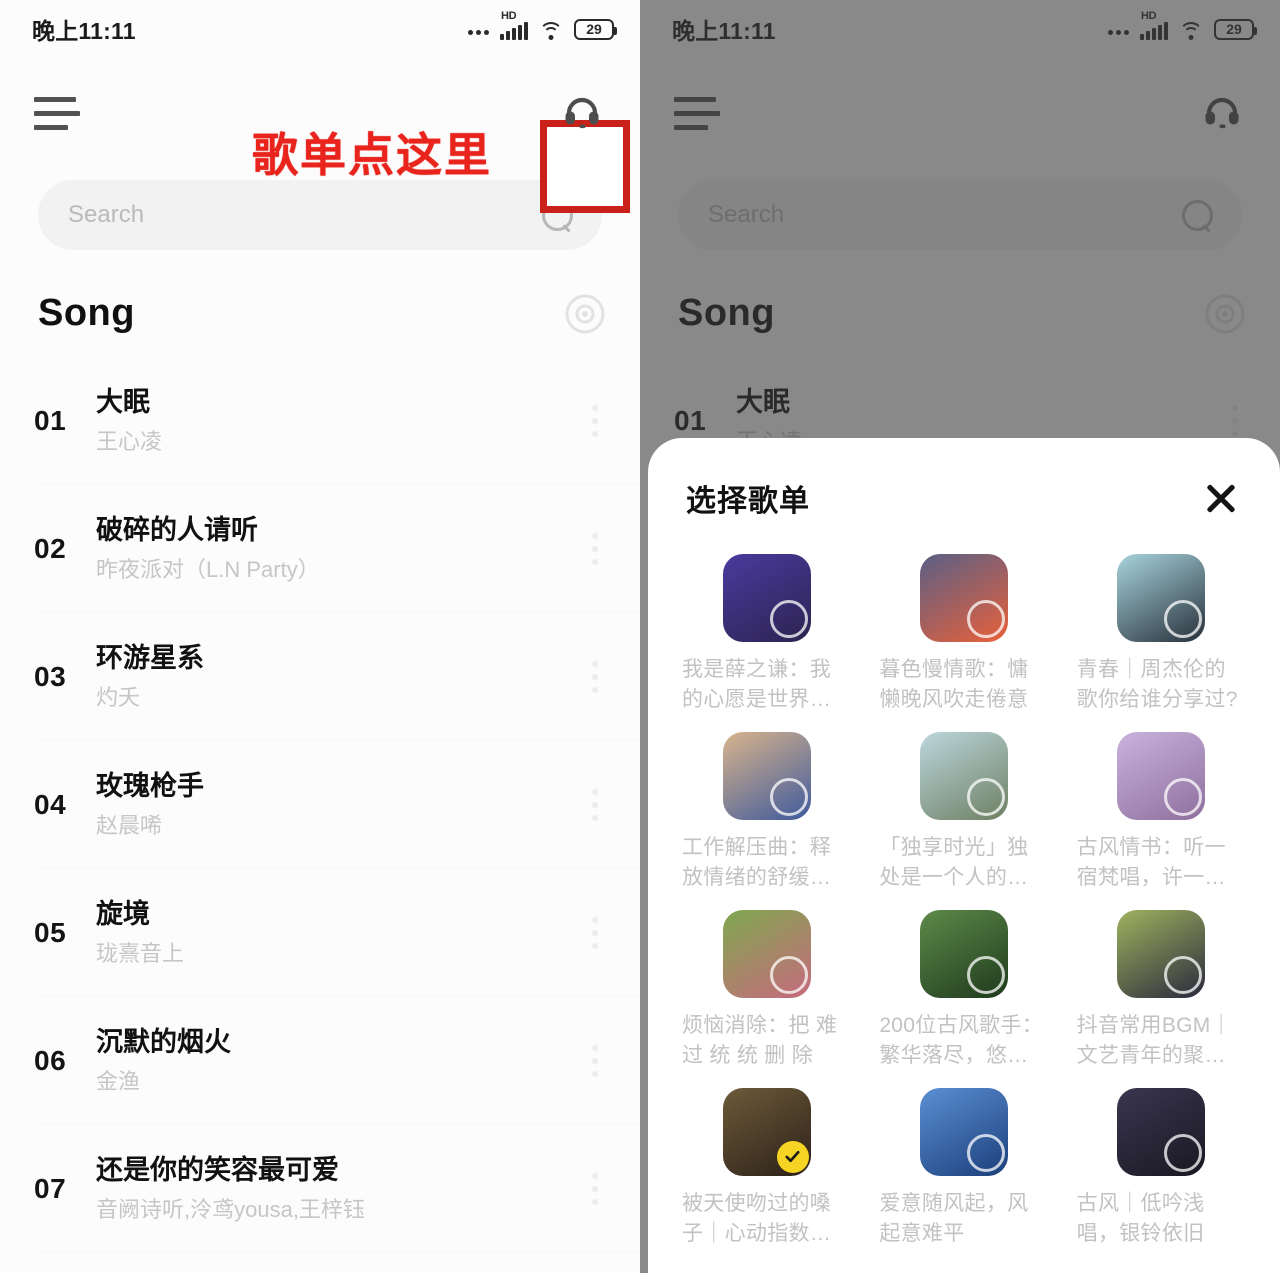 Image resolution: width=1280 pixels, height=1273 pixels. What do you see at coordinates (336, 420) in the screenshot?
I see `song-meta: 大眠王心凌` at bounding box center [336, 420].